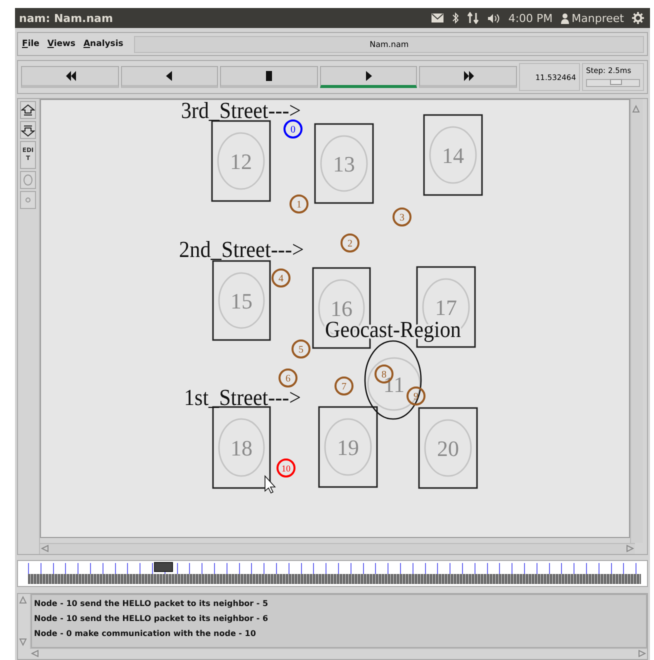 The height and width of the screenshot is (660, 654). I want to click on mail-icon, so click(437, 18).